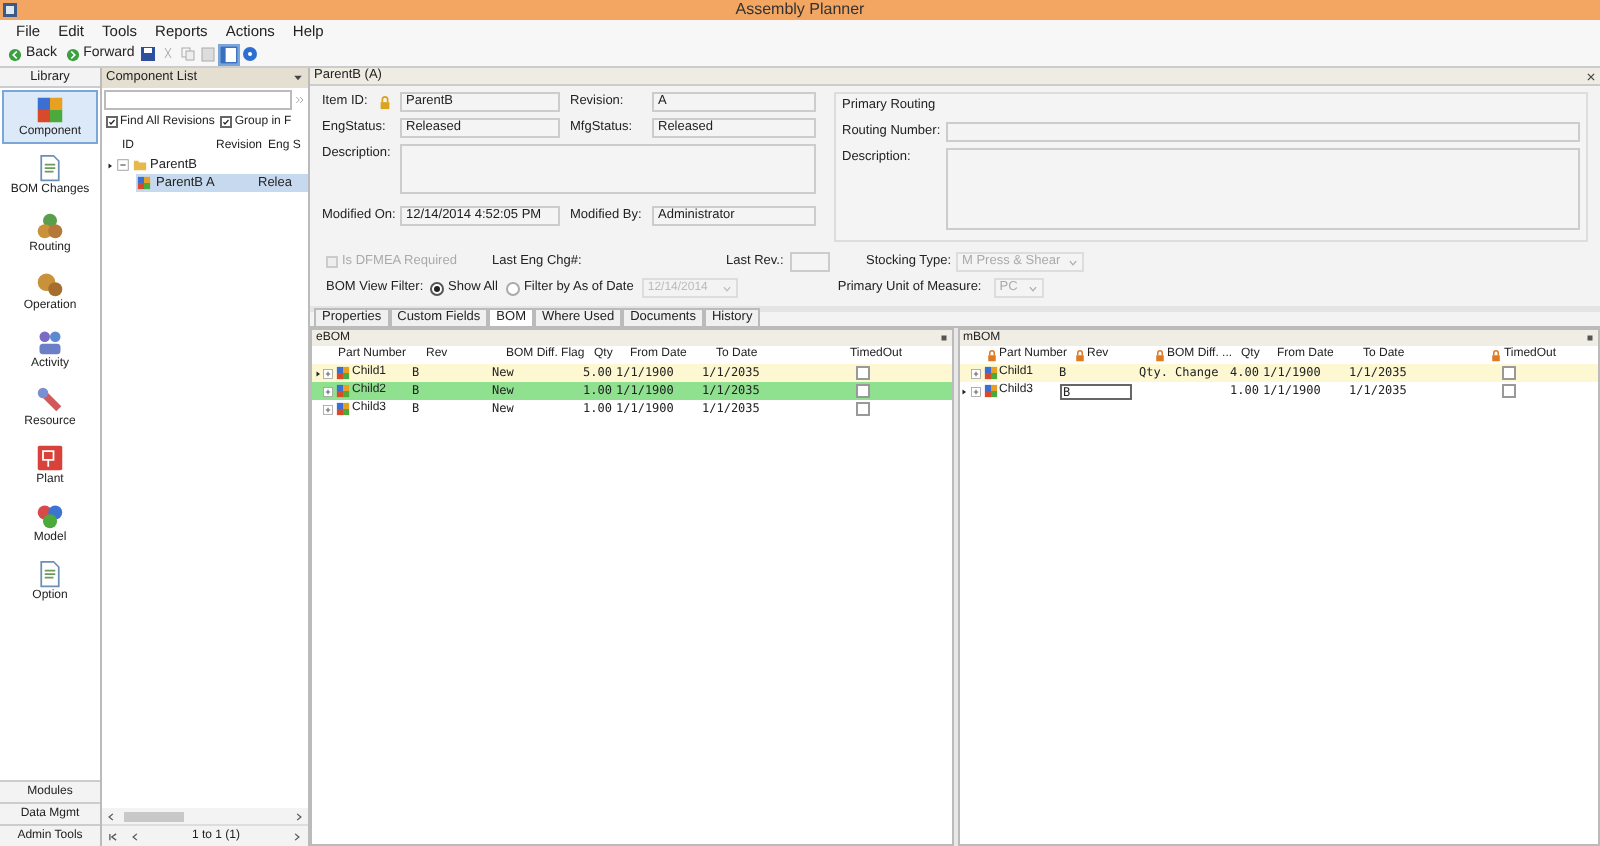  I want to click on lock-icon, so click(385, 102).